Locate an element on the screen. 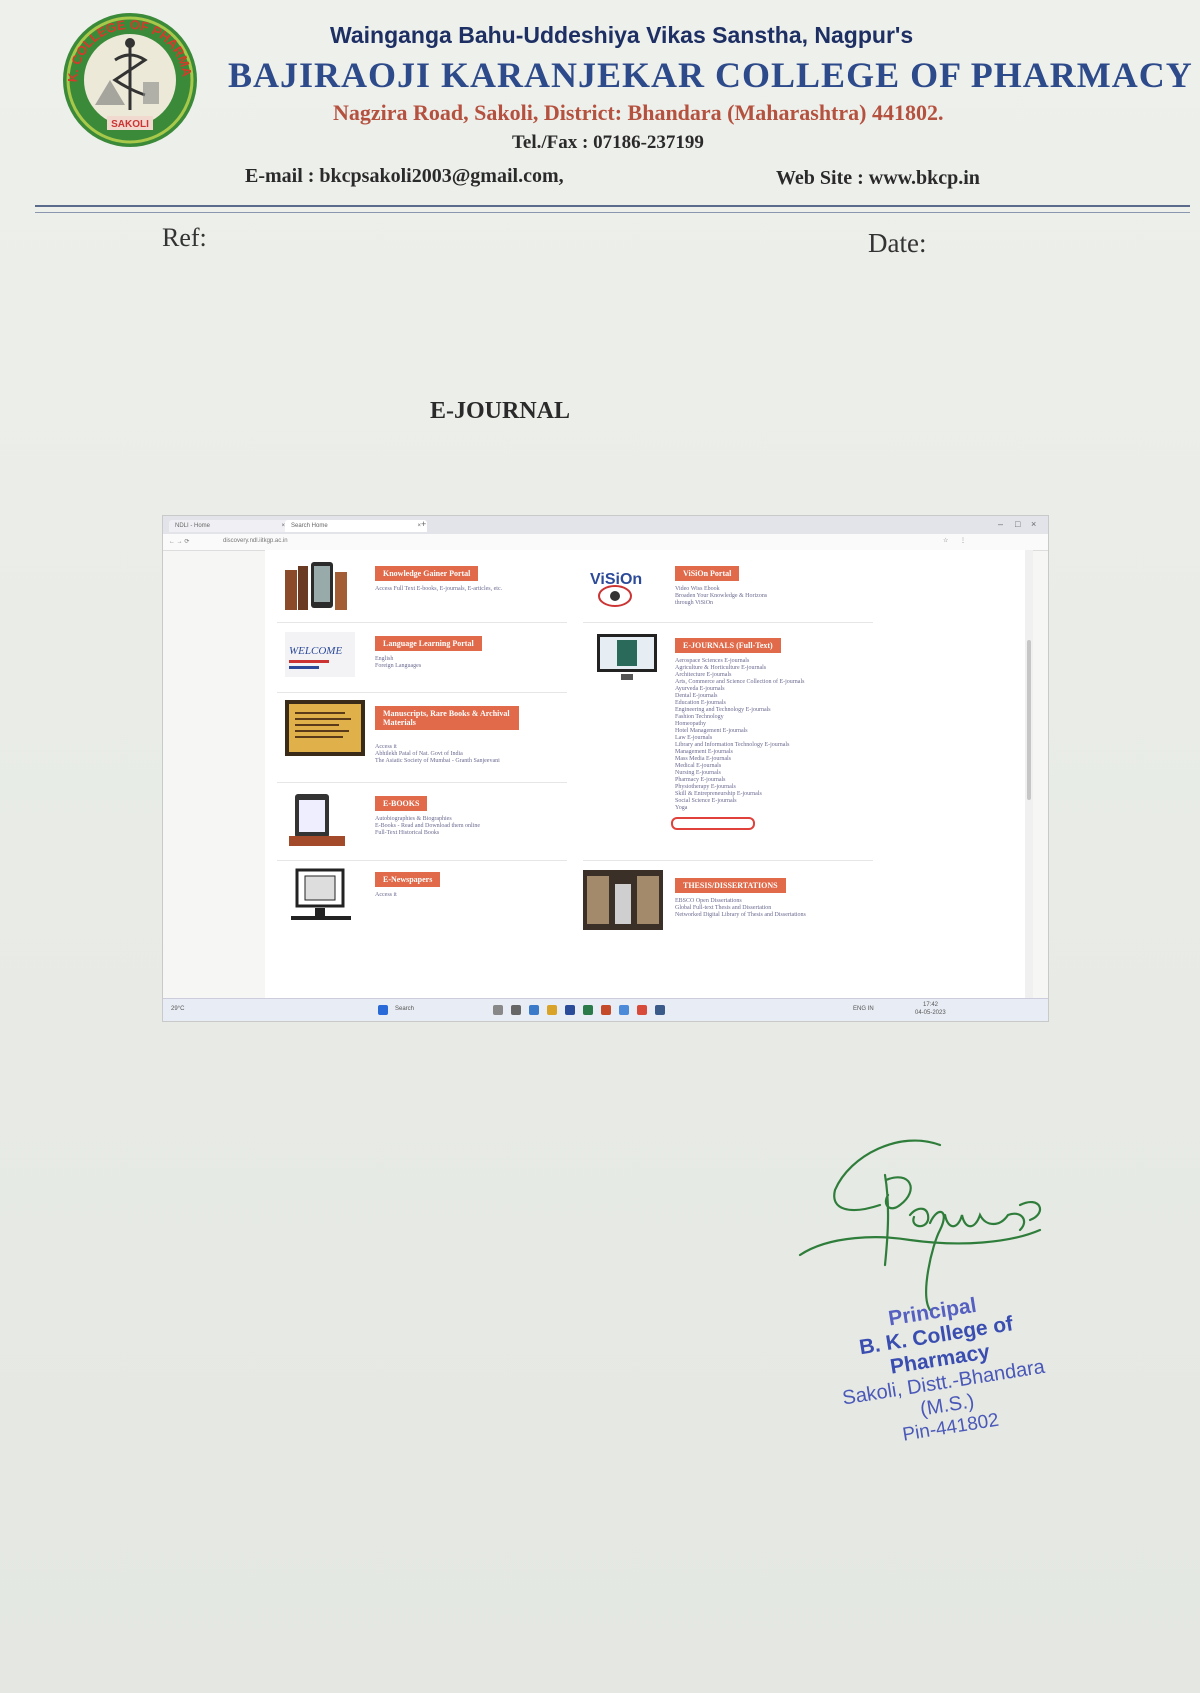 The width and height of the screenshot is (1200, 1693). clock-time: 17:42 is located at coordinates (931, 1005).